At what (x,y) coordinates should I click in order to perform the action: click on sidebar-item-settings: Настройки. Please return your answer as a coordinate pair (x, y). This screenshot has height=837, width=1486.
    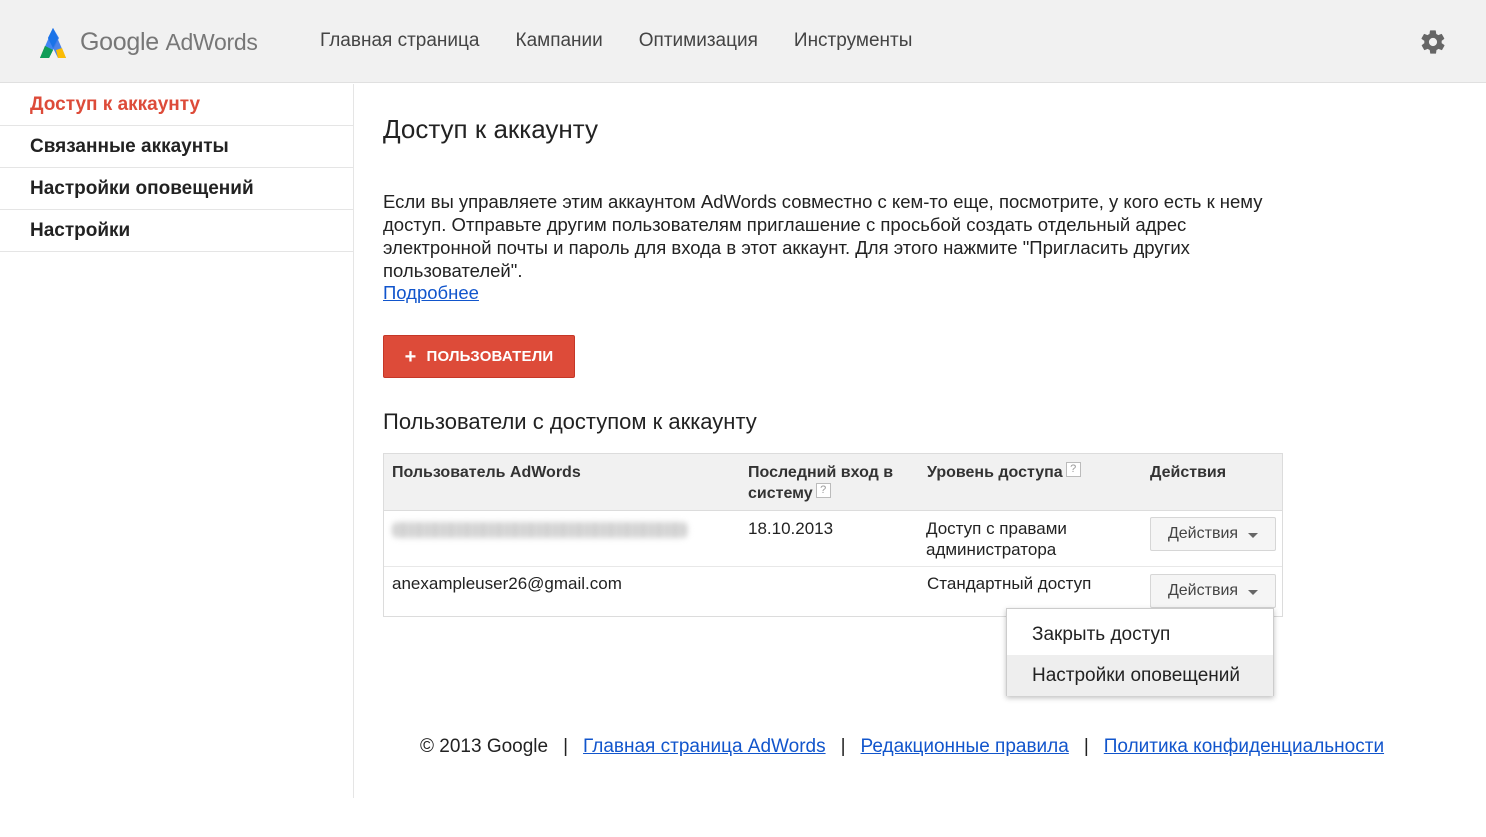
    Looking at the image, I should click on (176, 231).